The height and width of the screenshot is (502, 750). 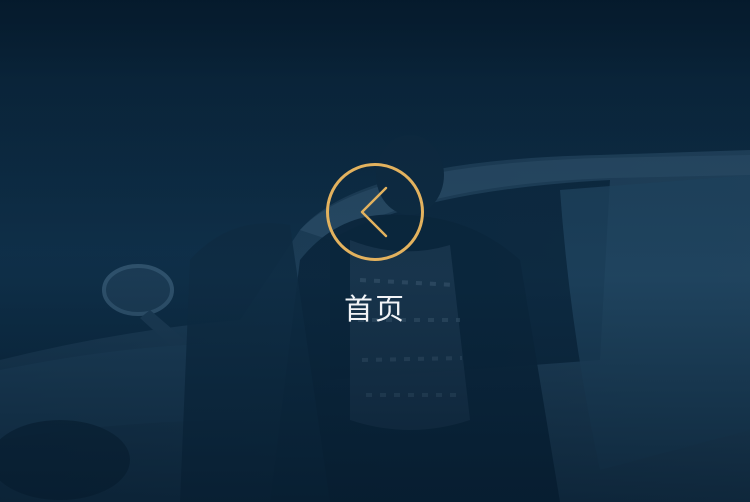 I want to click on home-label: 首页, so click(x=375, y=307).